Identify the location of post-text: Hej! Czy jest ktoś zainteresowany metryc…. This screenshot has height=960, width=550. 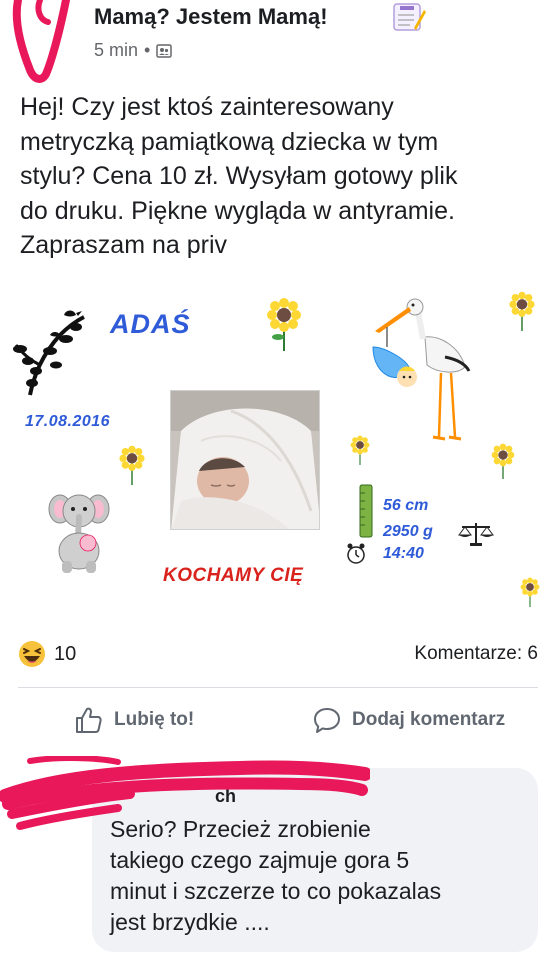
(239, 176).